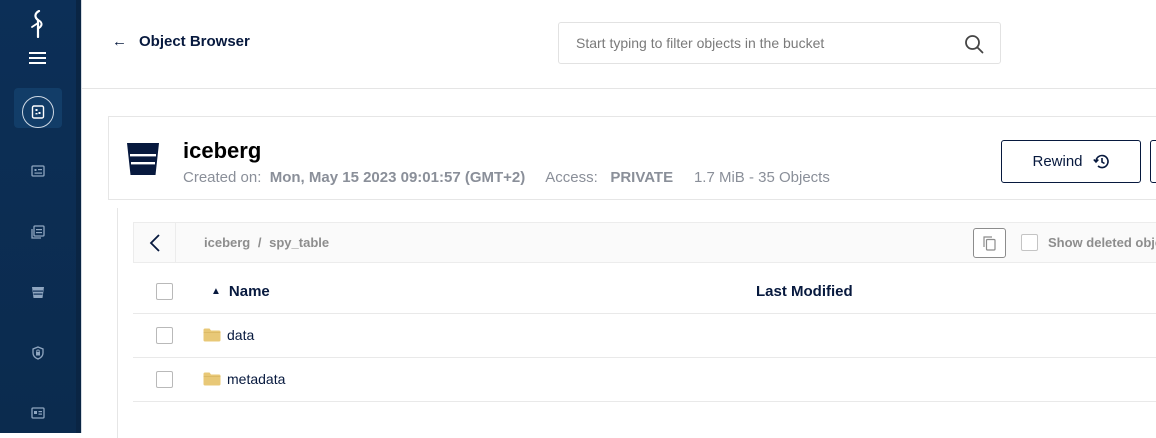 This screenshot has height=438, width=1156. Describe the element at coordinates (38, 24) in the screenshot. I see `minio-logo-icon` at that location.